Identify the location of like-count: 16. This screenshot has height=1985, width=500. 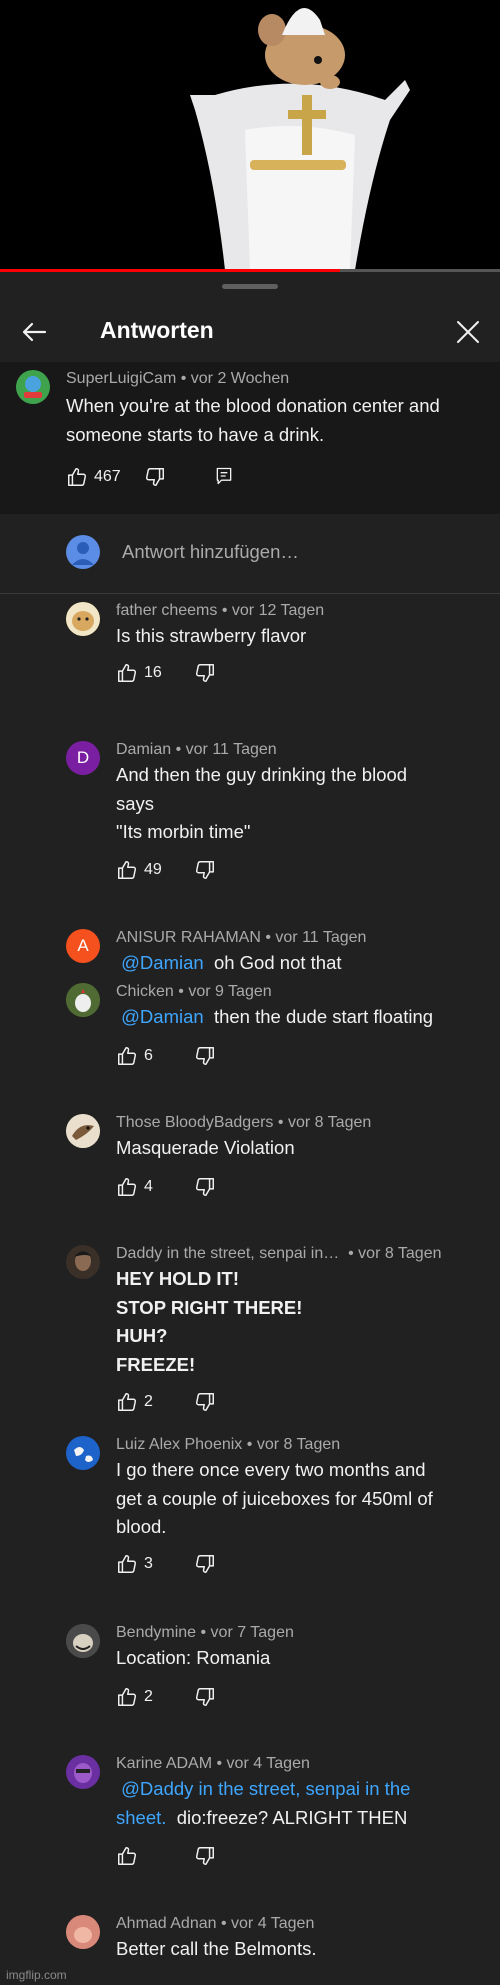
(153, 672).